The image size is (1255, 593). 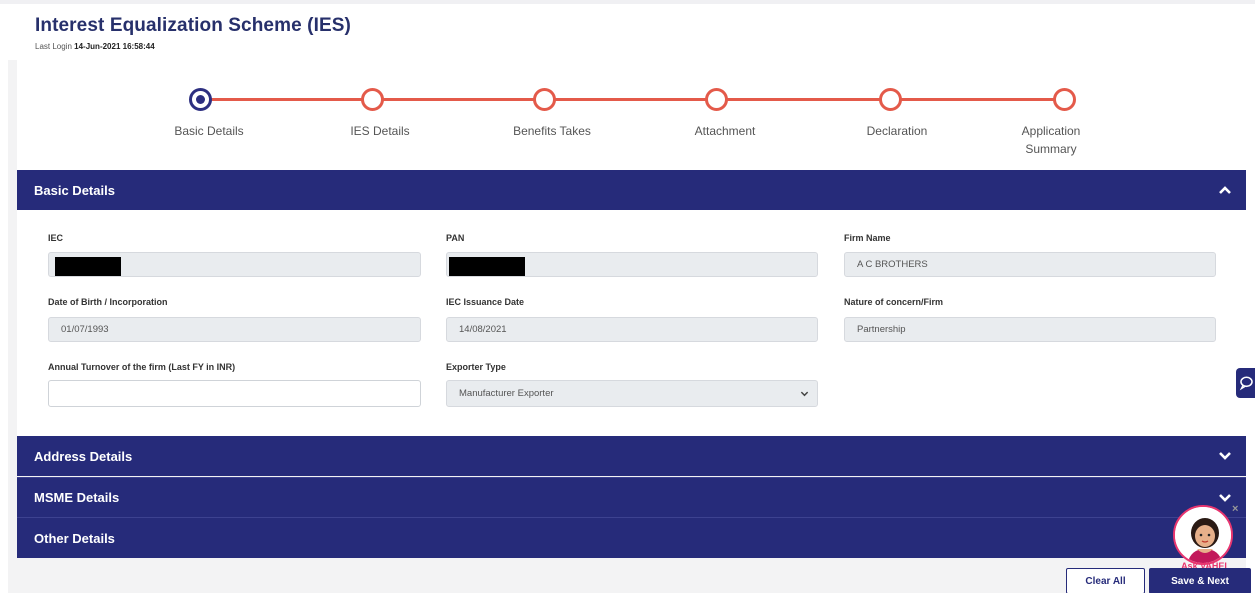 What do you see at coordinates (627, 2) in the screenshot?
I see `top-divider` at bounding box center [627, 2].